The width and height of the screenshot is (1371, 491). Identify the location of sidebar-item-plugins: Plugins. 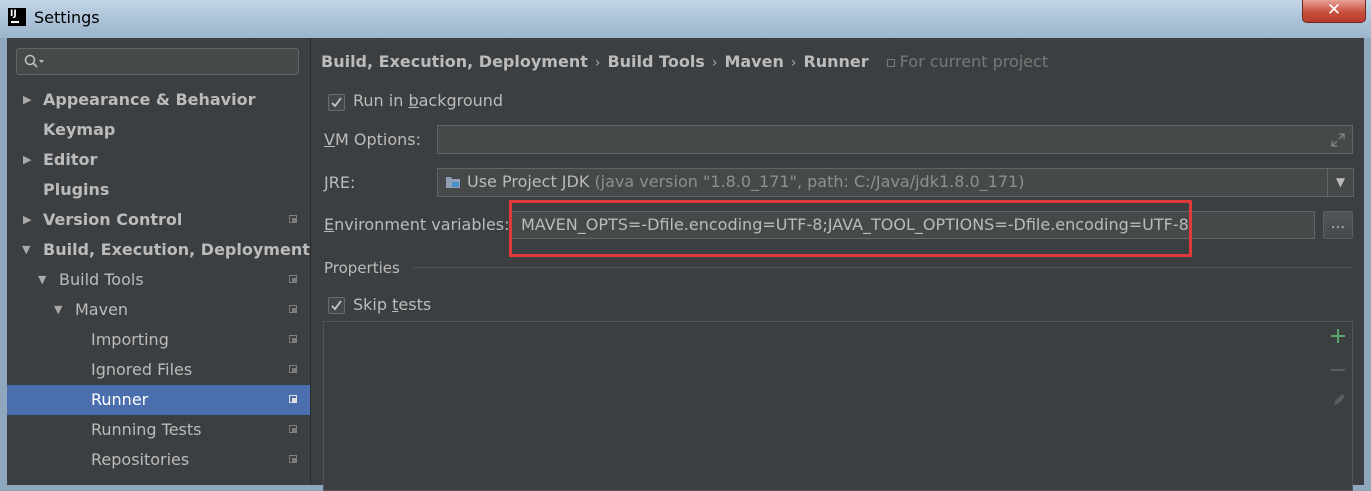
(158, 190).